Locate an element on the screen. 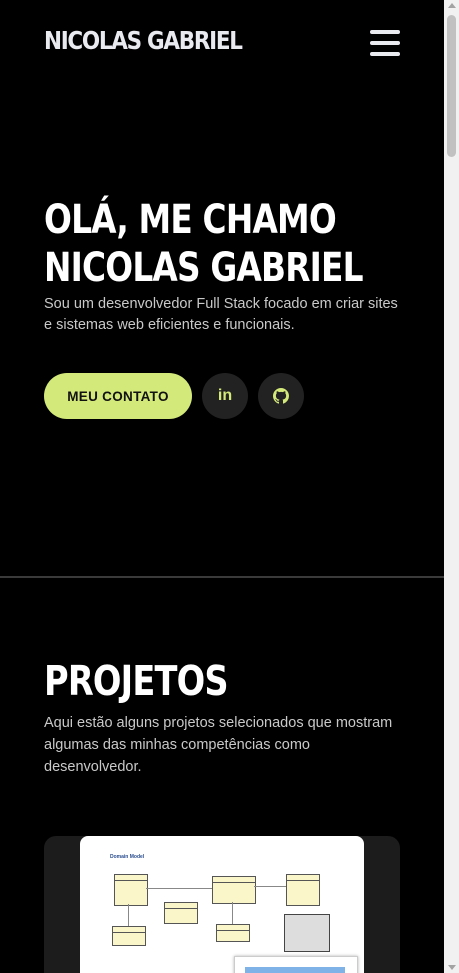  project-card: Domain Model is located at coordinates (222, 904).